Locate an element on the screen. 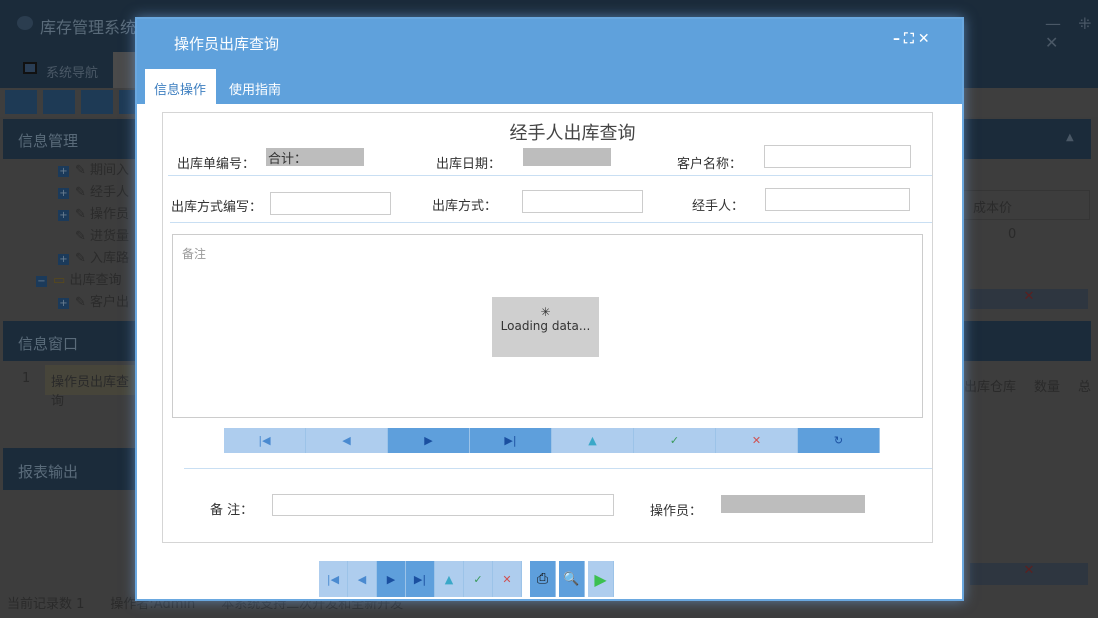 The height and width of the screenshot is (618, 1098). info-window-title: 信息窗口 is located at coordinates (48, 344).